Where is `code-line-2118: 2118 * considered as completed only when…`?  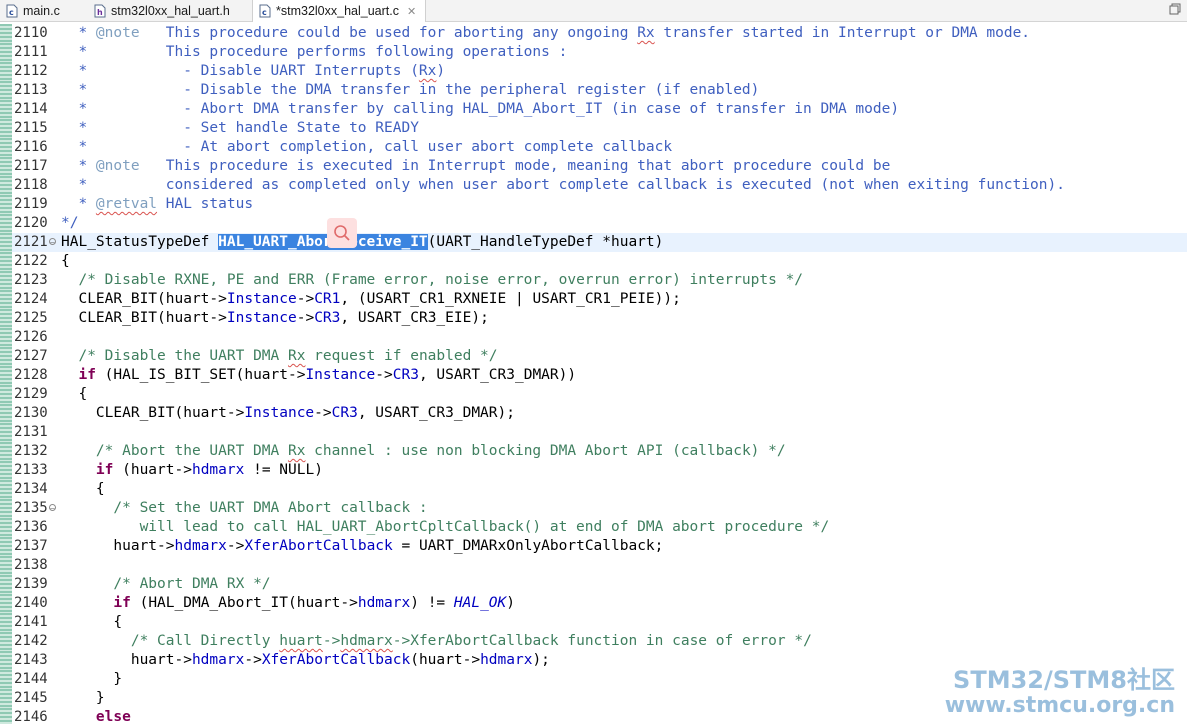 code-line-2118: 2118 * considered as completed only when… is located at coordinates (593, 185).